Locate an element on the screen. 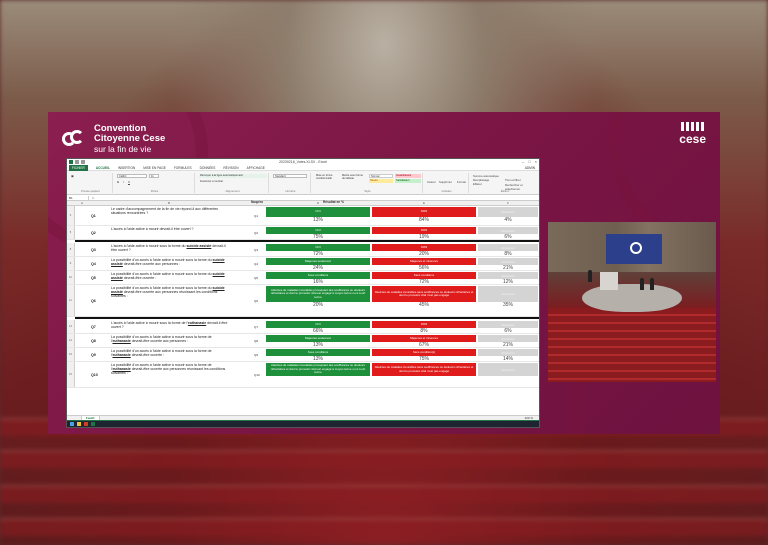 This screenshot has height=545, width=768. question-code: Q7 is located at coordinates (256, 327).